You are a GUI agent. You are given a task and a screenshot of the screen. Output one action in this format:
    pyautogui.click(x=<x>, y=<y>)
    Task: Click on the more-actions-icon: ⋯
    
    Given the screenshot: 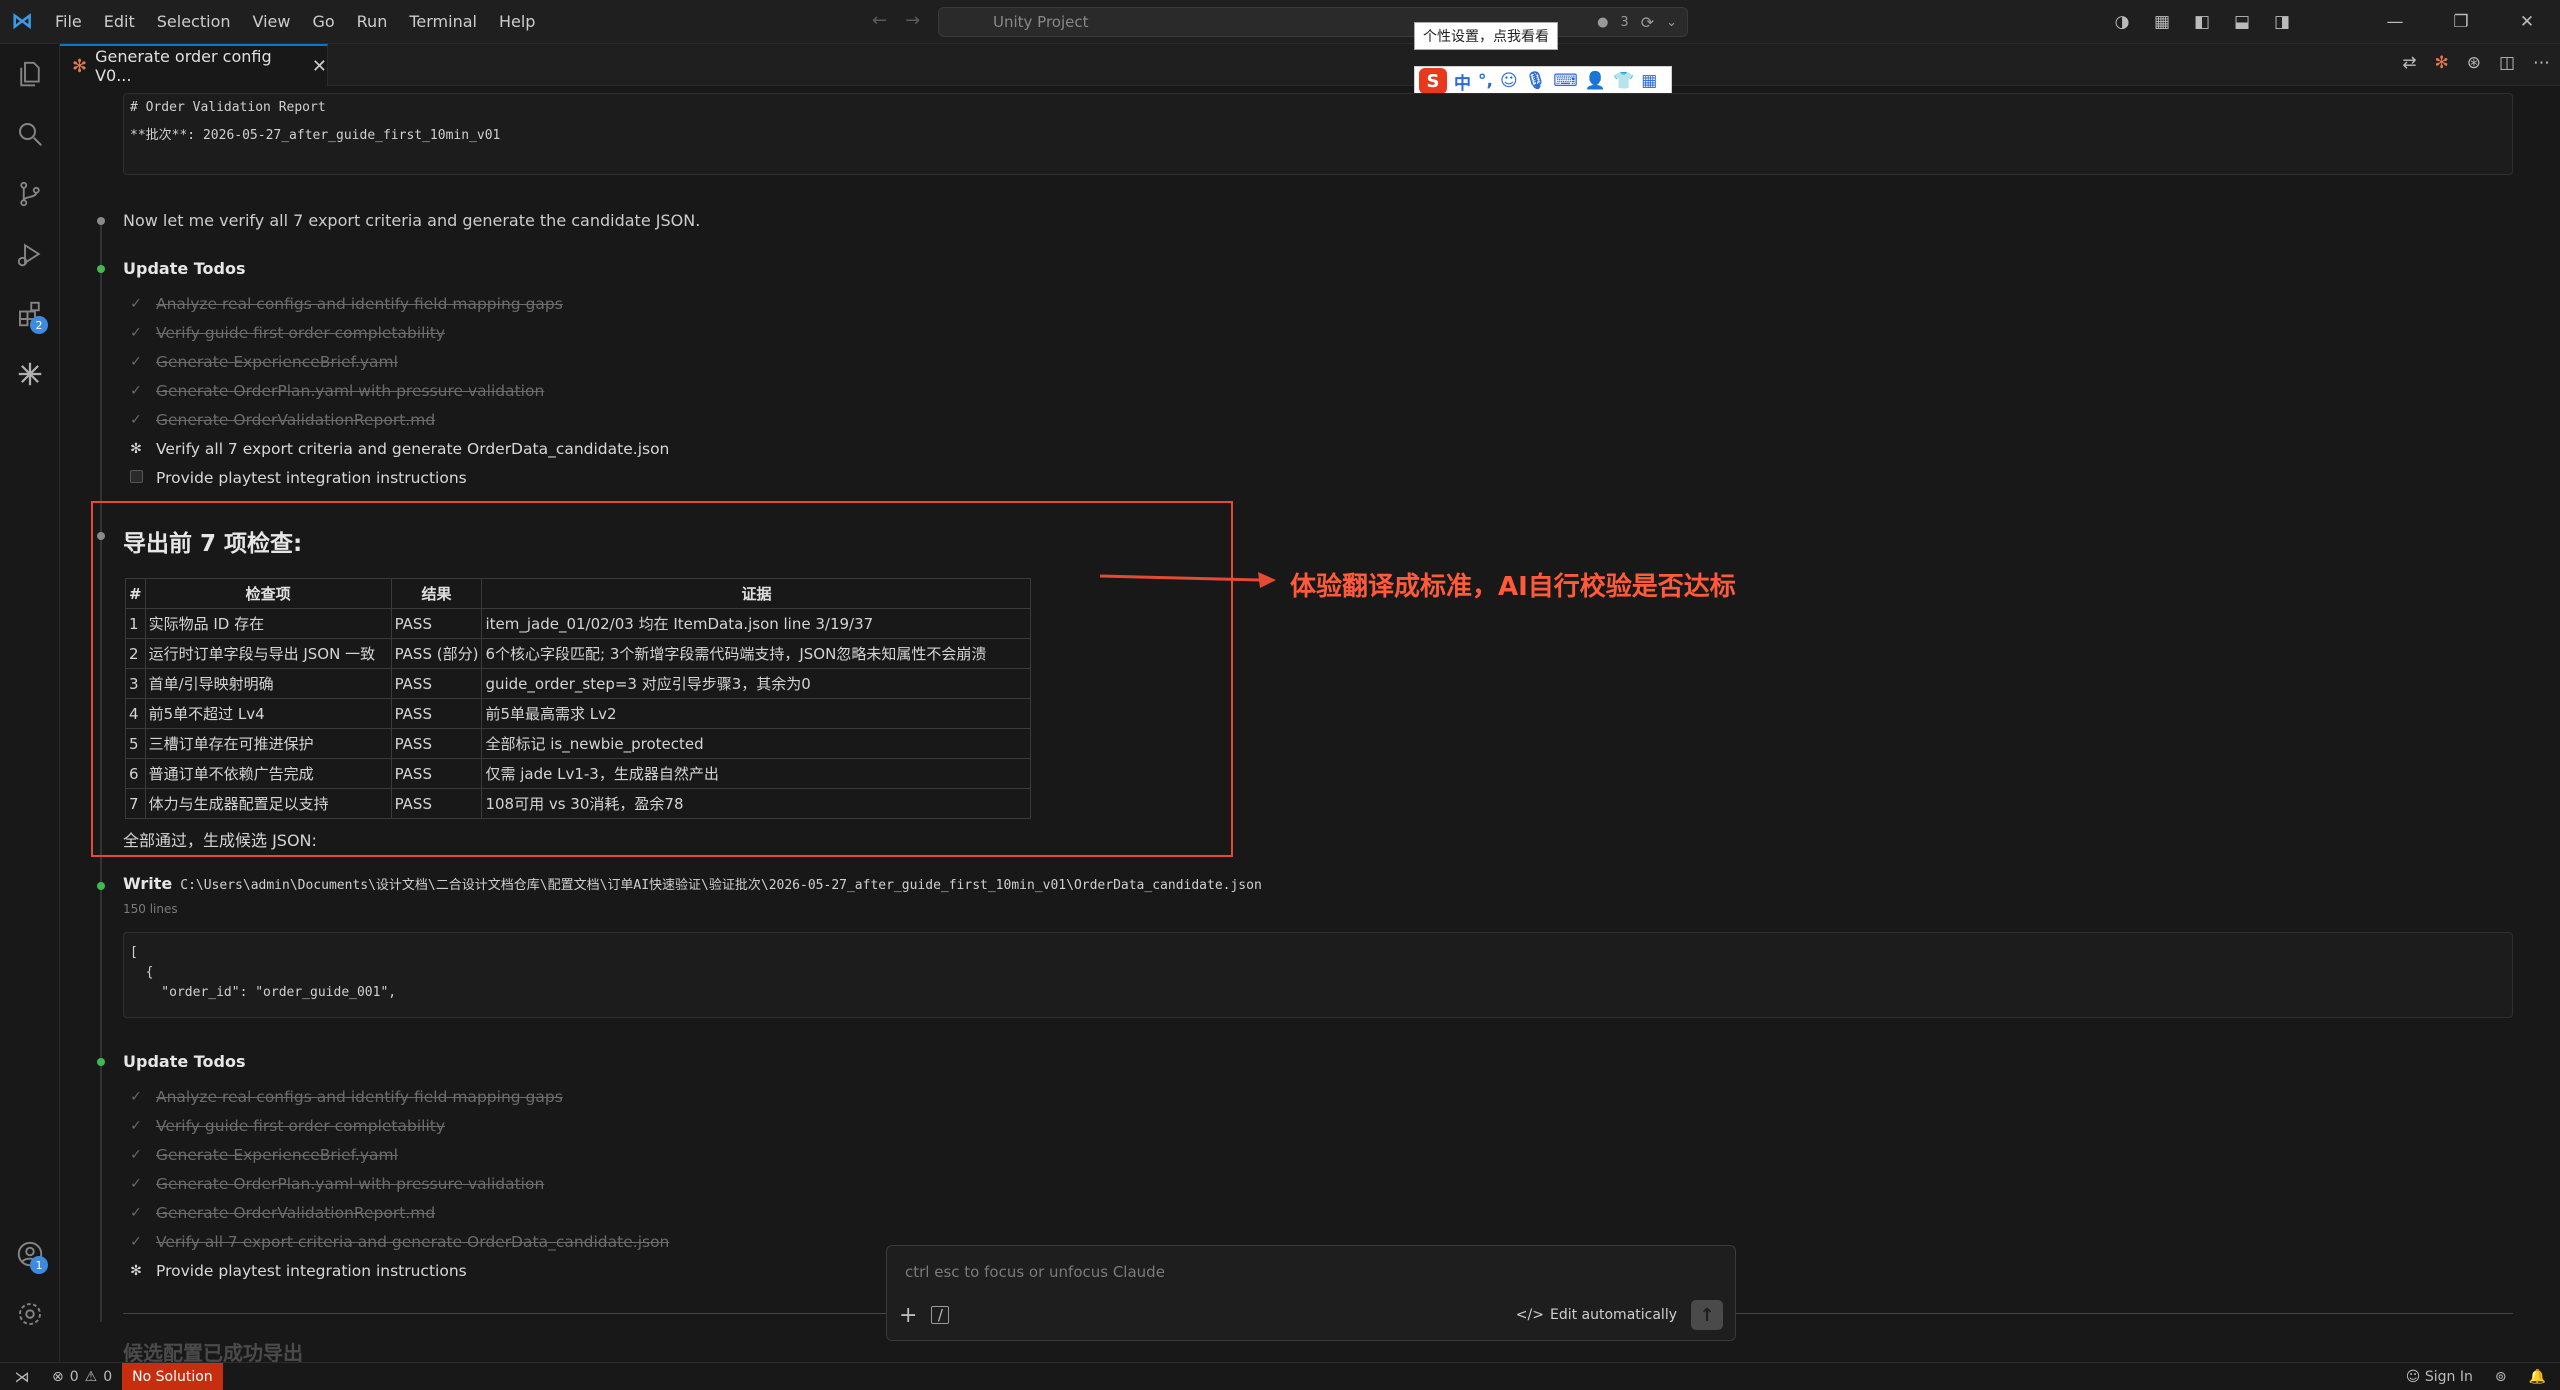 What is the action you would take?
    pyautogui.click(x=2541, y=63)
    